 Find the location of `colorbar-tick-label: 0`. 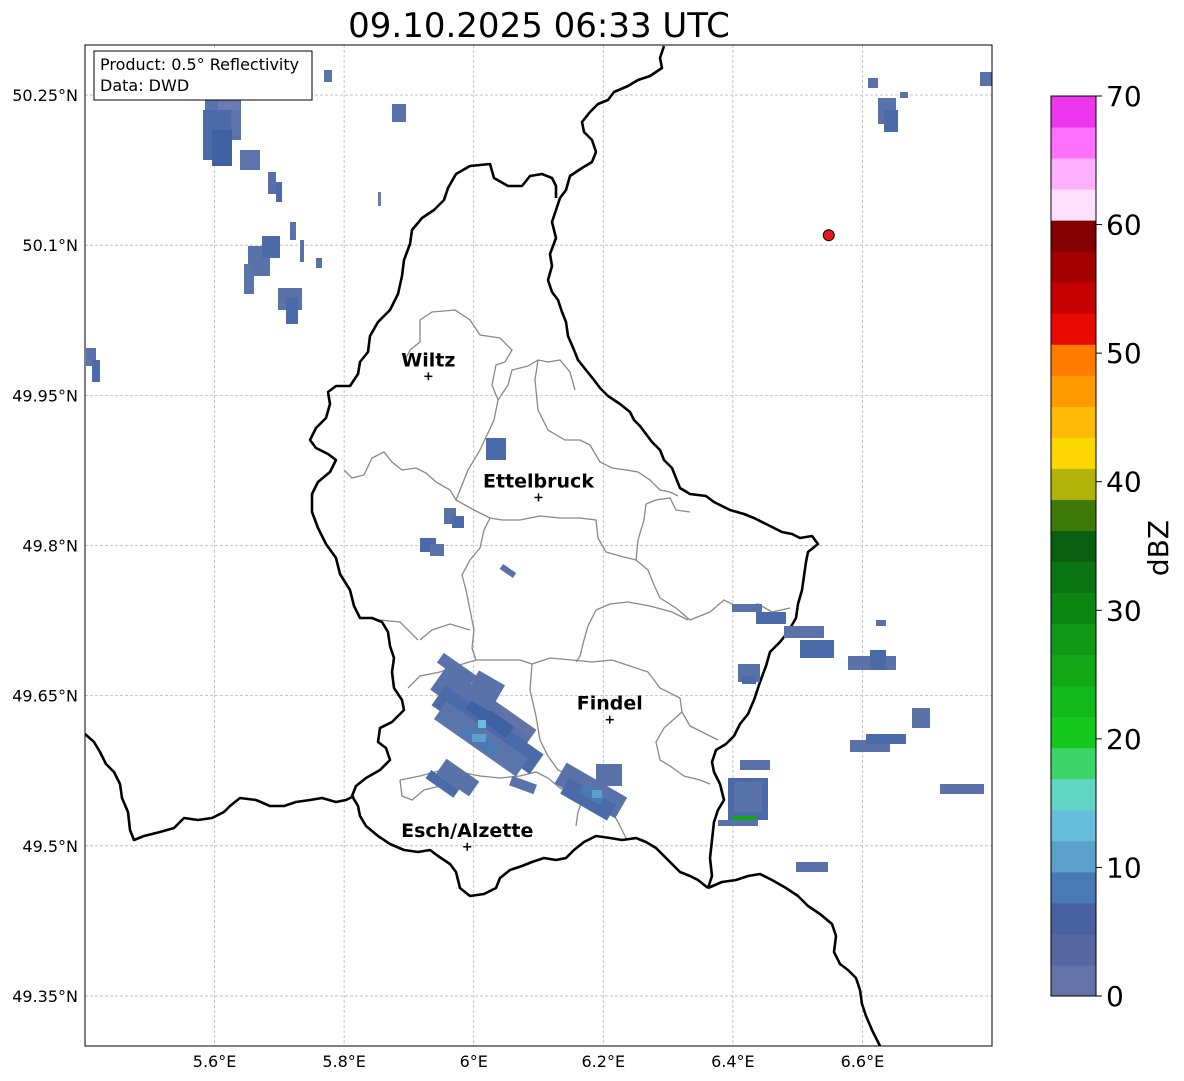

colorbar-tick-label: 0 is located at coordinates (1115, 996).